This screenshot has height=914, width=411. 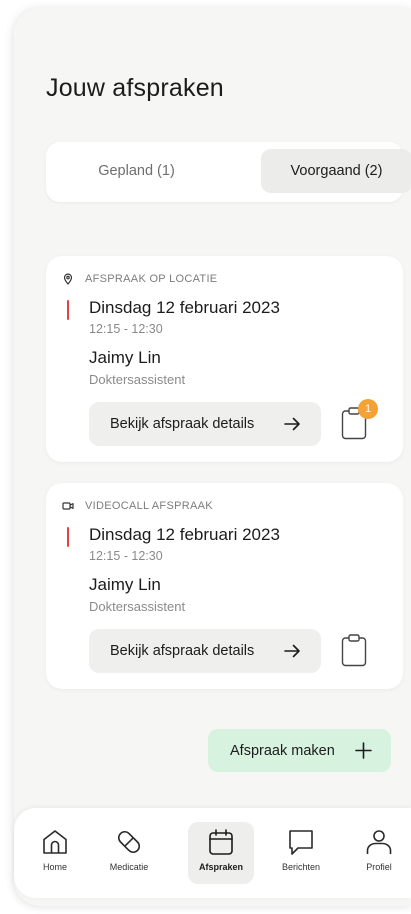 I want to click on nav-item-home: Home, so click(x=55, y=853).